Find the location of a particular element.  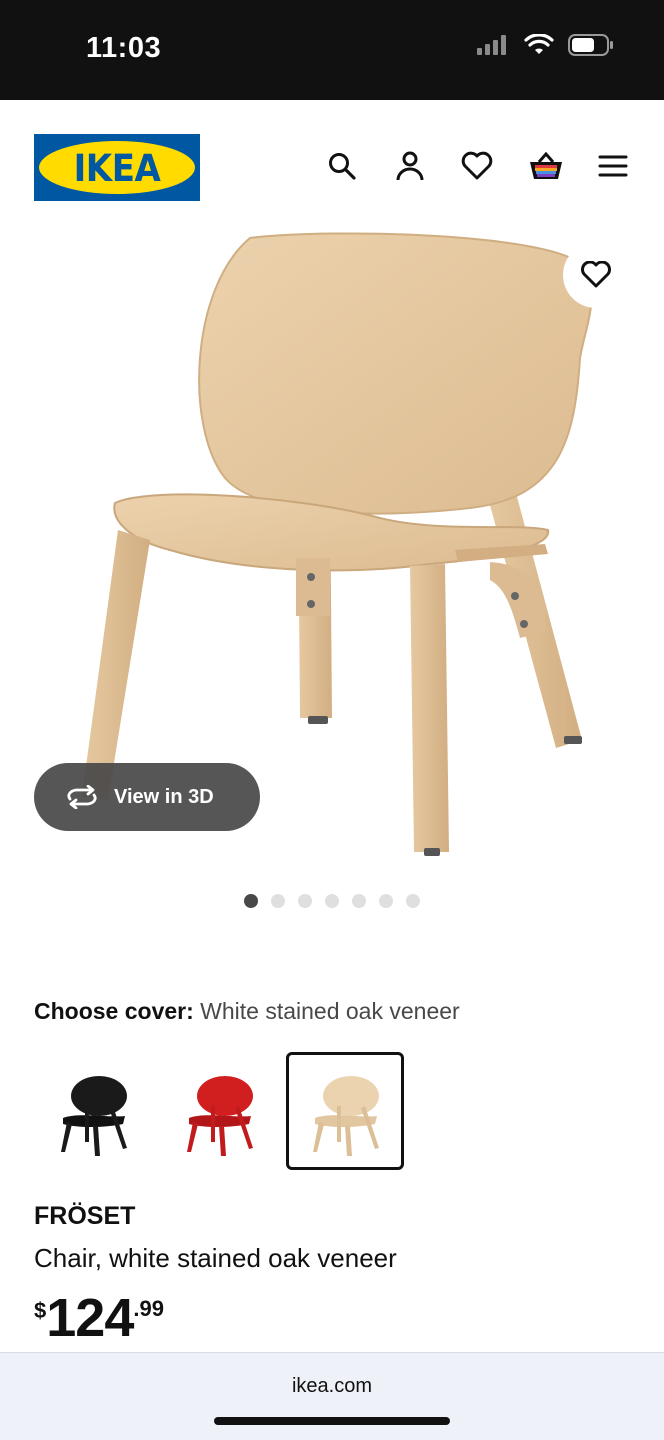

view-in-3d-label: View in 3D is located at coordinates (164, 796).